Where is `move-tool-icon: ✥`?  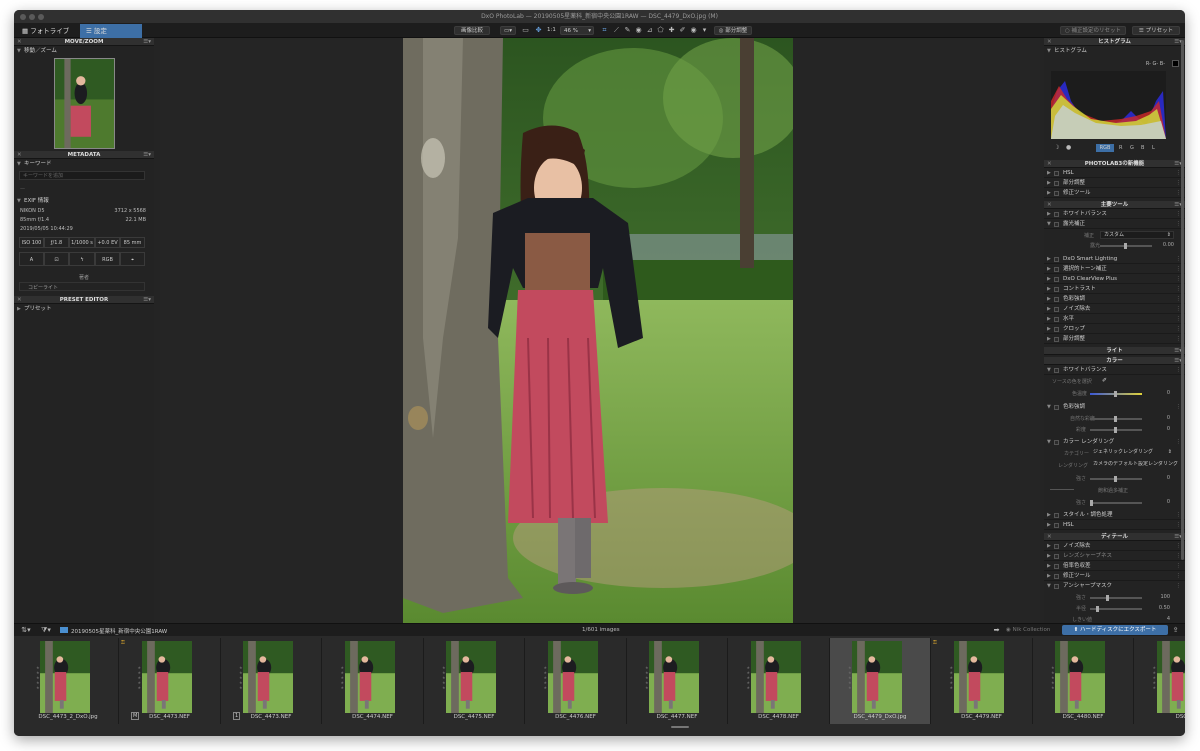
move-tool-icon: ✥ is located at coordinates (538, 30).